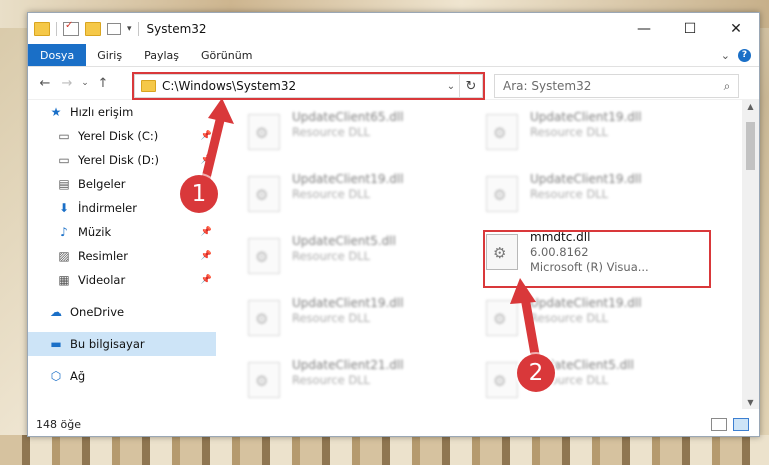 The image size is (769, 465). What do you see at coordinates (199, 194) in the screenshot?
I see `step-badge-1: 1` at bounding box center [199, 194].